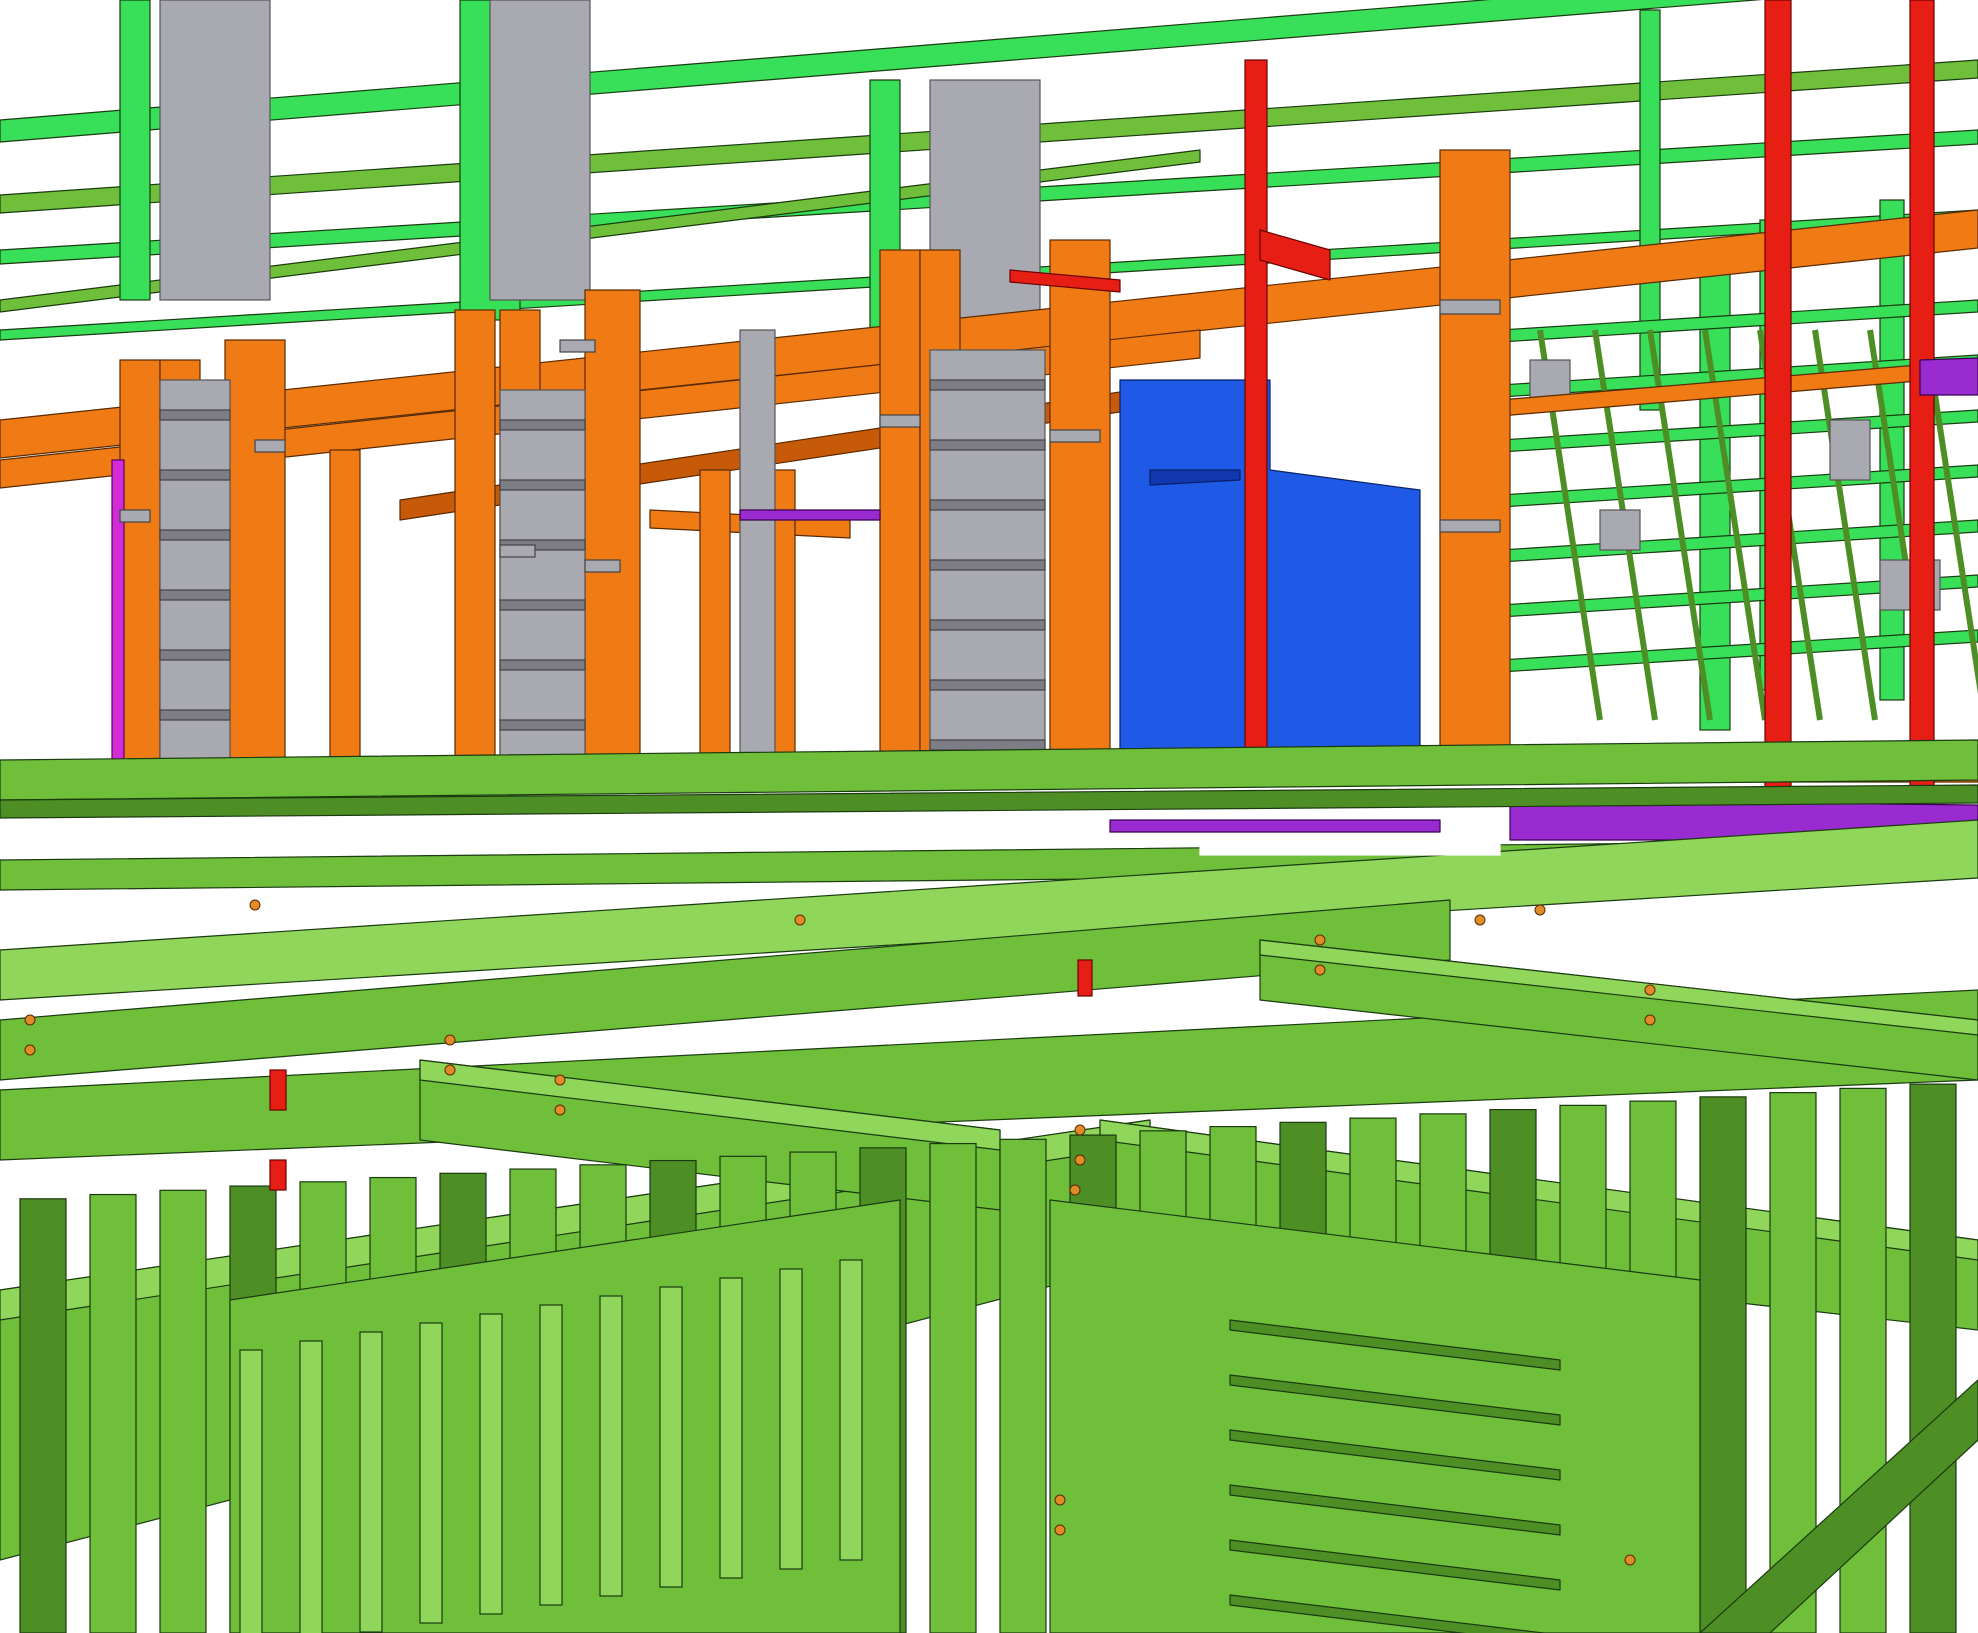  I want to click on blue-equipment-block, so click(1270, 570).